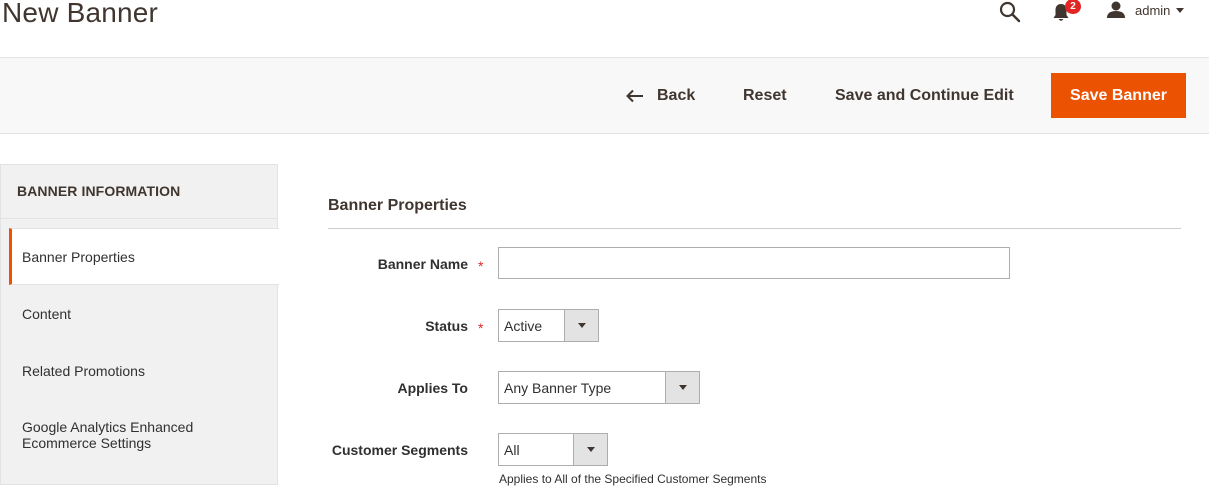 Image resolution: width=1209 pixels, height=501 pixels. Describe the element at coordinates (99, 191) in the screenshot. I see `sidebar-title: BANNER INFORMATION` at that location.